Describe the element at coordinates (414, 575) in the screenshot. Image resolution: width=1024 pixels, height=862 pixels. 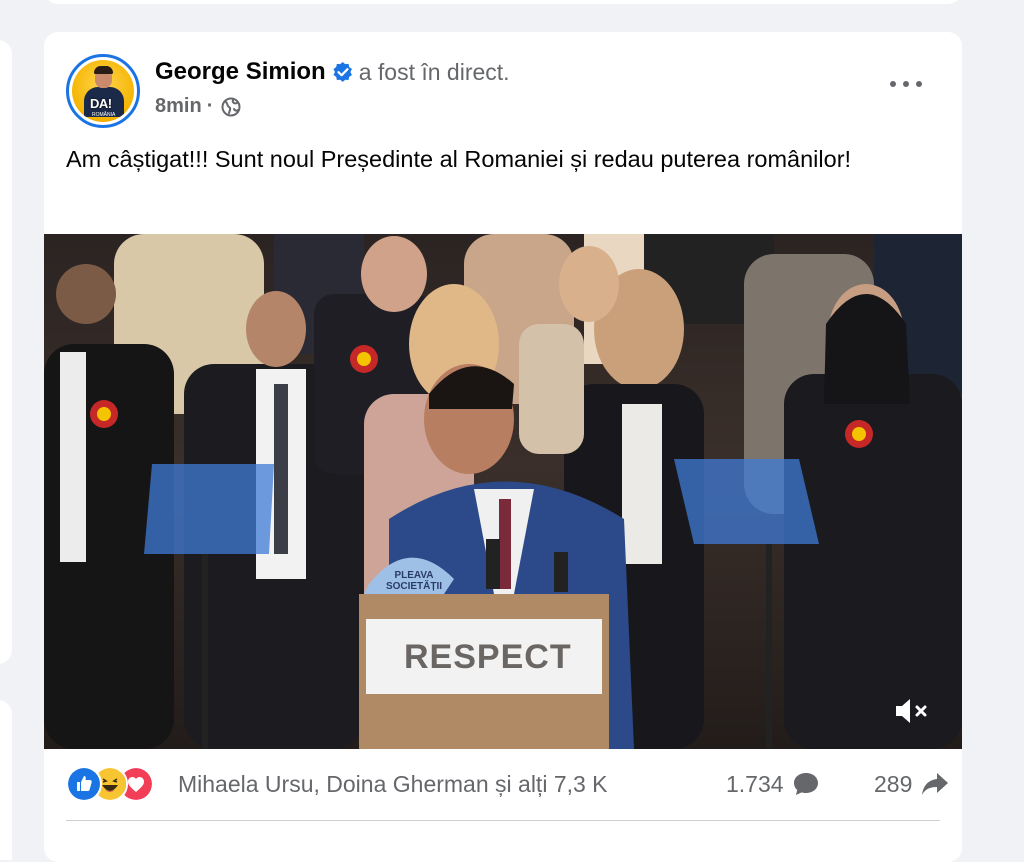
I see `cap-text-line-1: PLEAVA` at that location.